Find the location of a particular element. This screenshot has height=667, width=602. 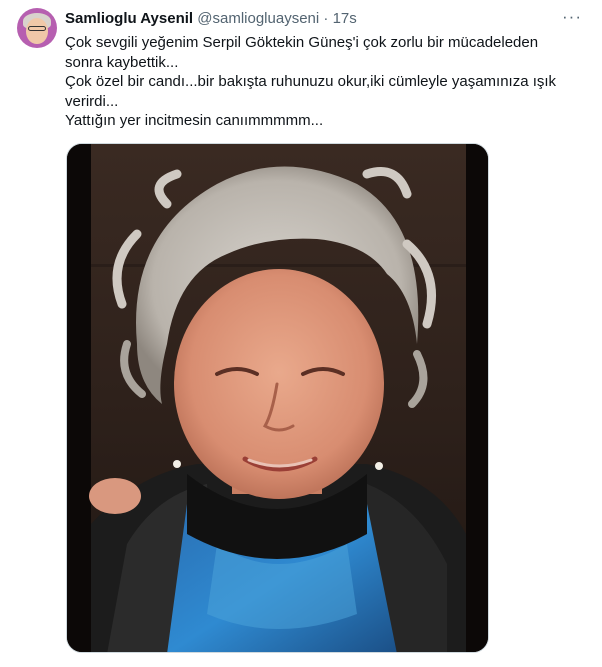

avatar is located at coordinates (37, 28).